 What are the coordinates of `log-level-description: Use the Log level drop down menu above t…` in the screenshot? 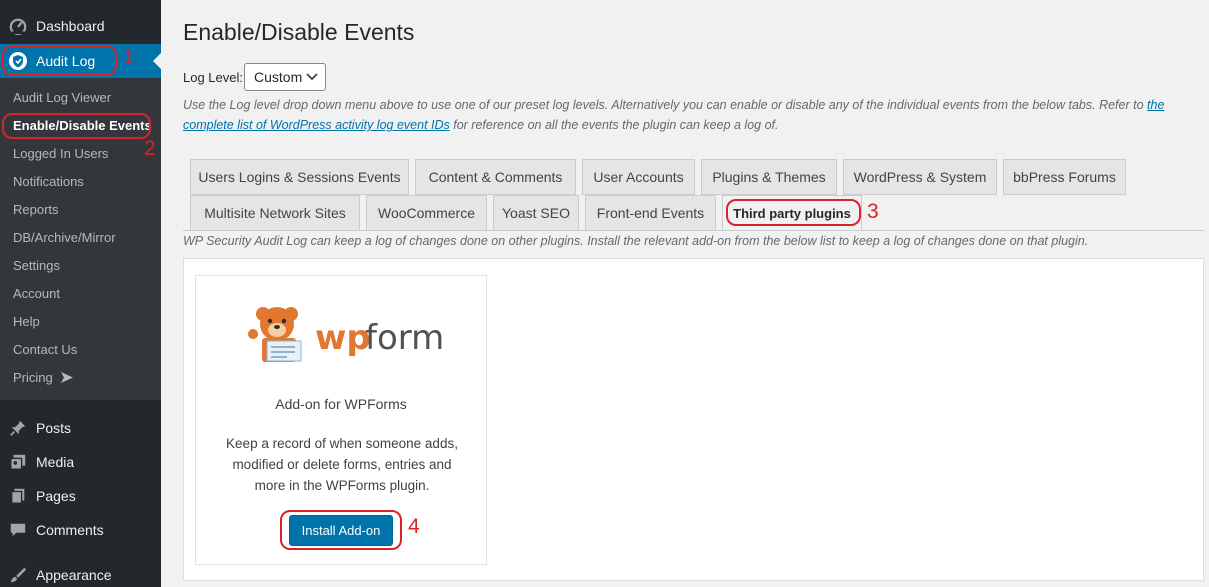 It's located at (683, 115).